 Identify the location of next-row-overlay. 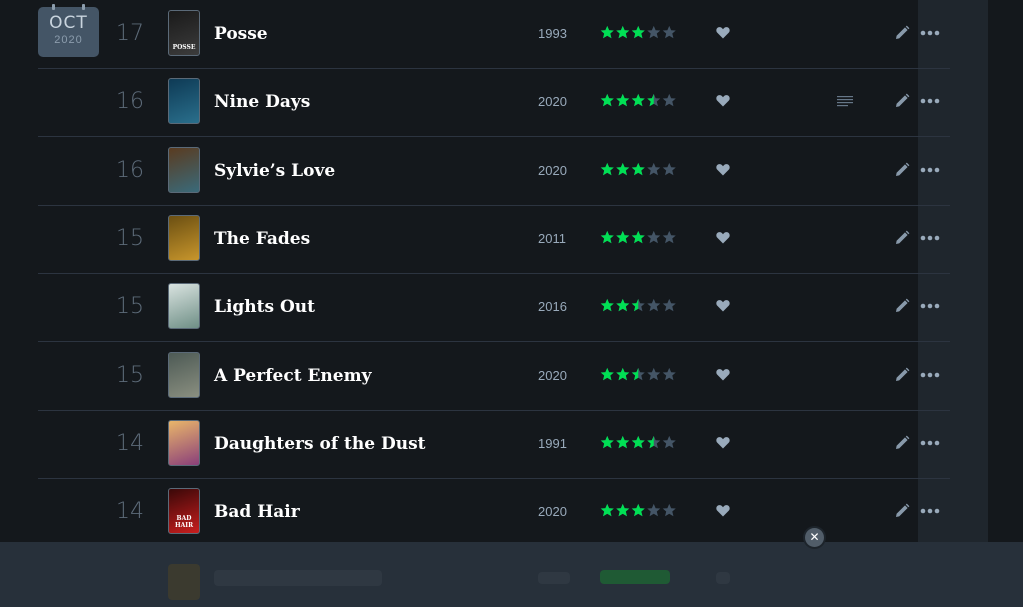
(511, 574).